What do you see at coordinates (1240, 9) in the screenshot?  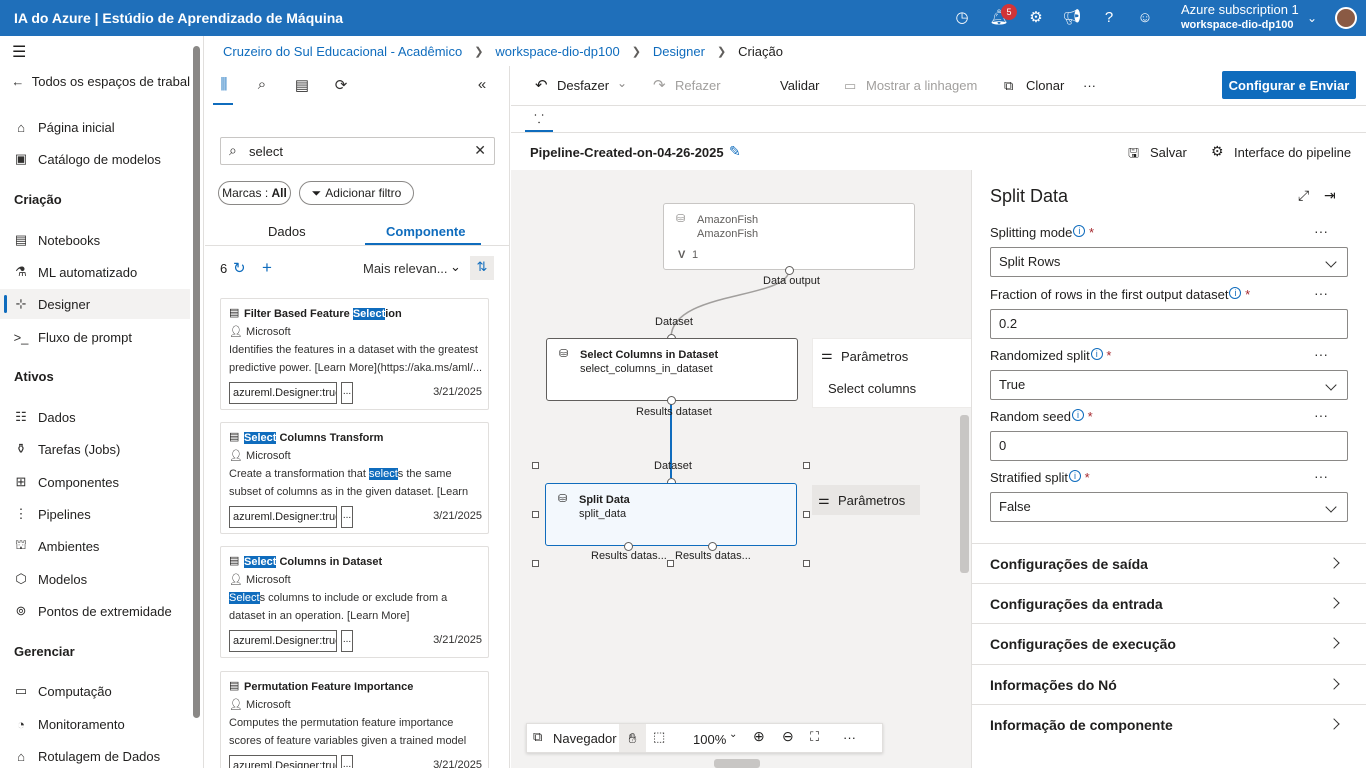 I see `subscription-name: Azure subscription 1` at bounding box center [1240, 9].